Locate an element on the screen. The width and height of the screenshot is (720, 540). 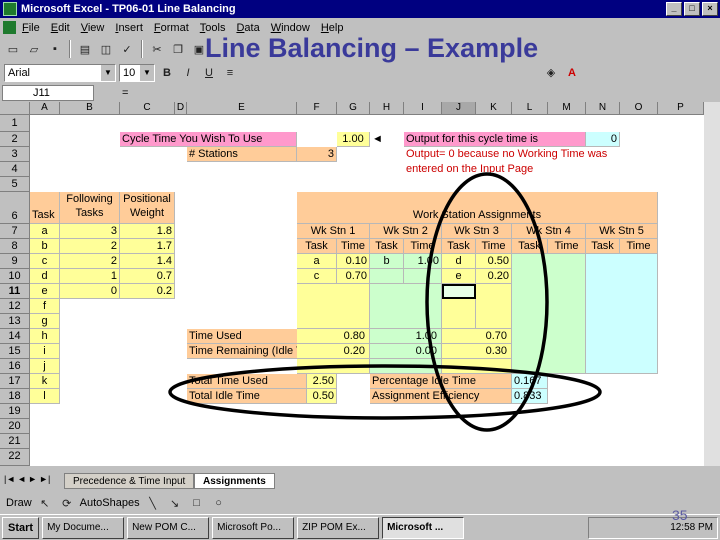
row-header: 20 is located at coordinates (15, 426).